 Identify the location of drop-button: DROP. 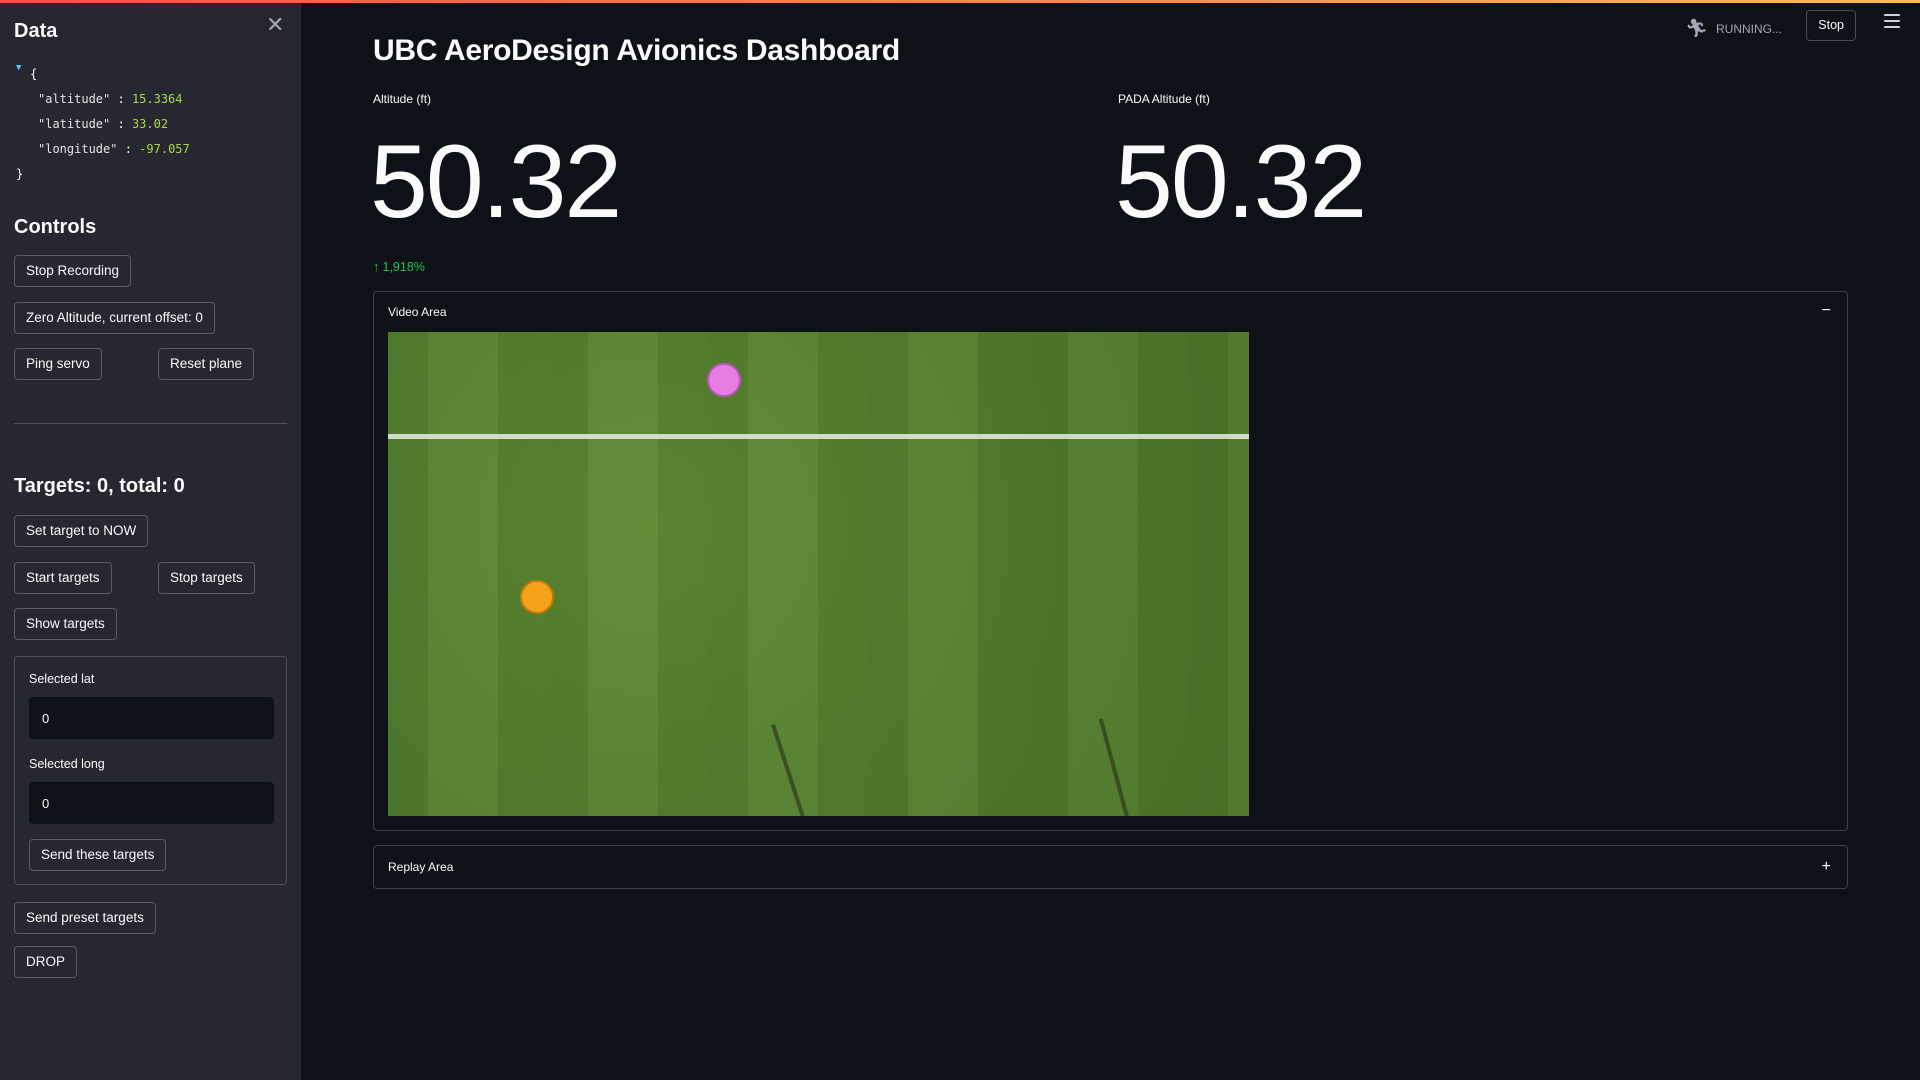
(46, 962).